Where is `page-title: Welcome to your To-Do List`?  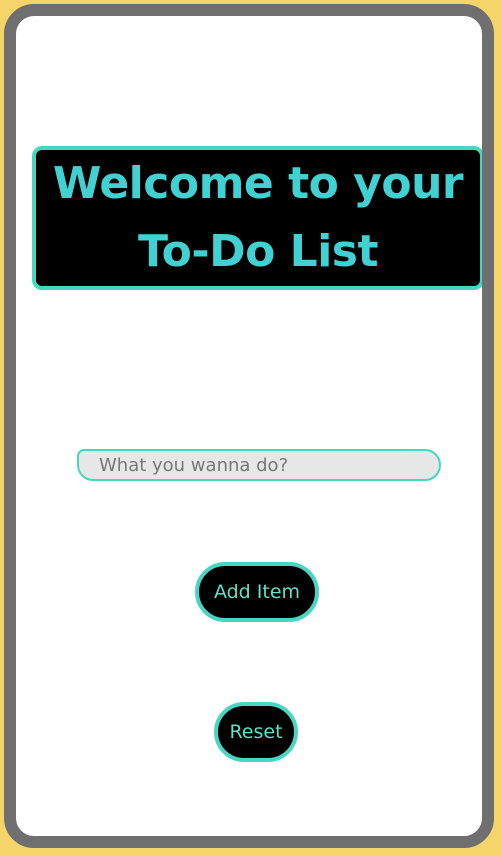
page-title: Welcome to your To-Do List is located at coordinates (258, 218).